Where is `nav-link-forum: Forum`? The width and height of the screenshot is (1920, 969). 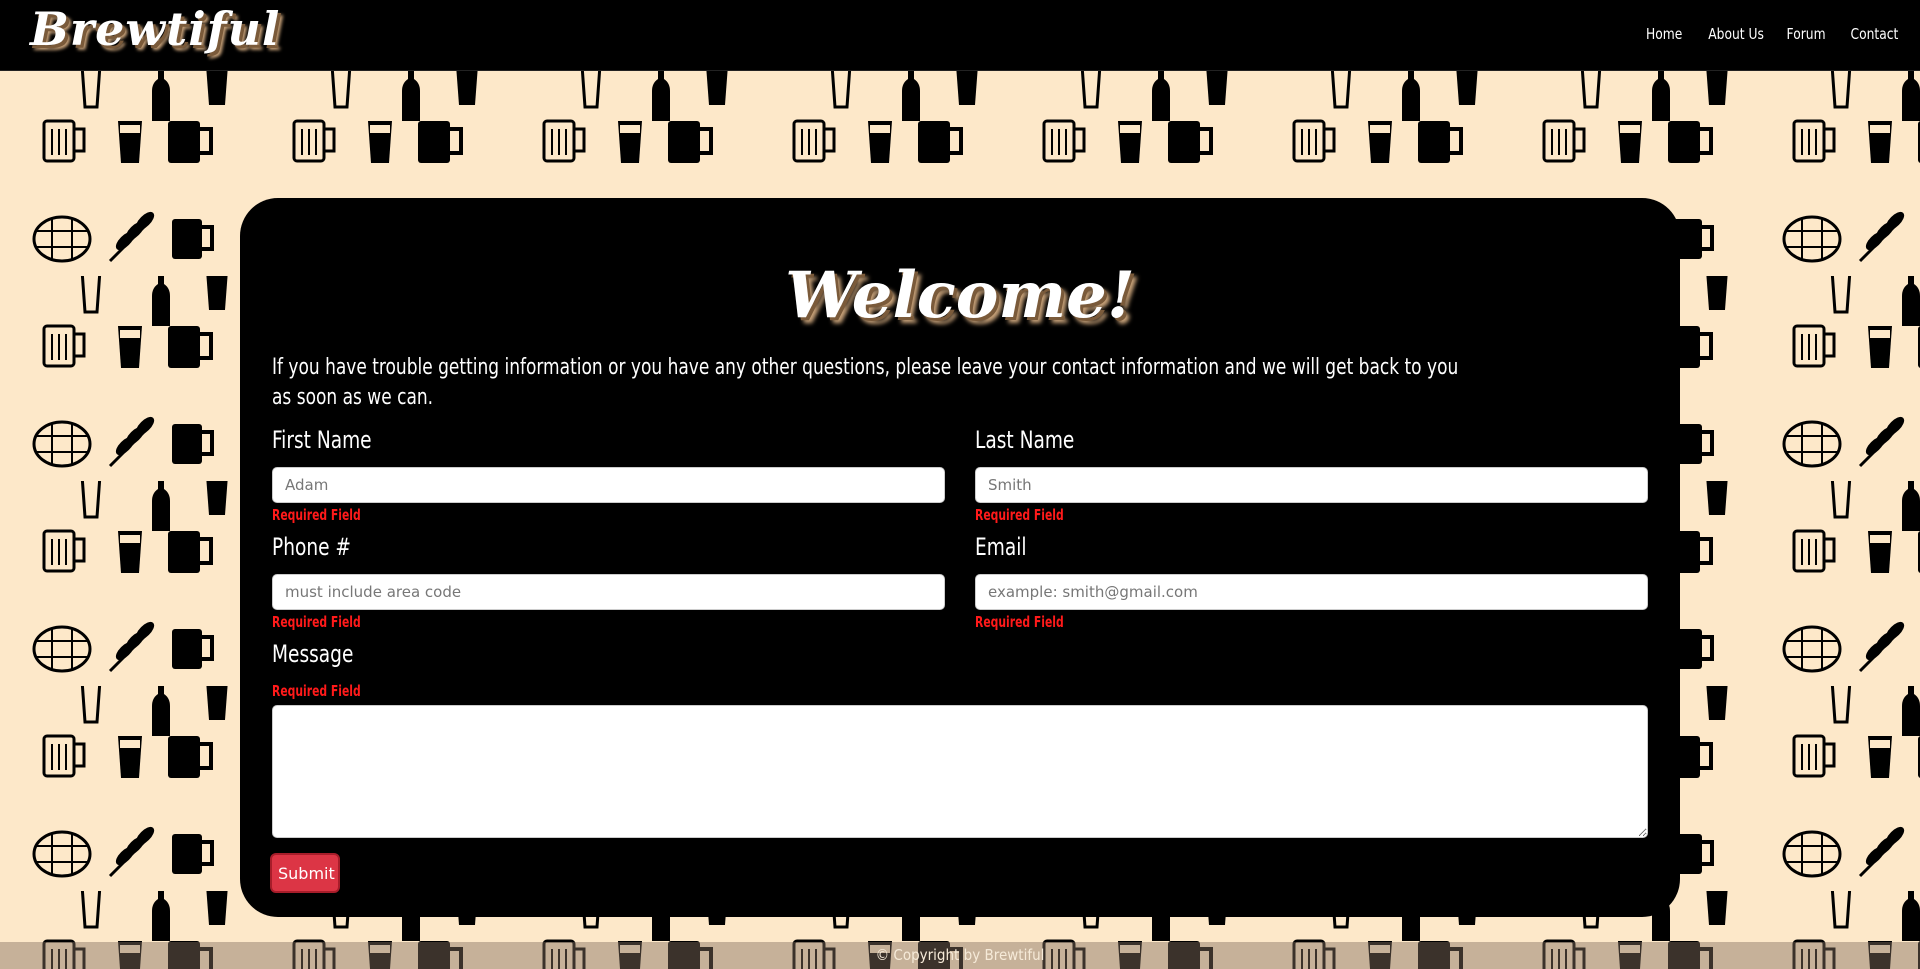 nav-link-forum: Forum is located at coordinates (1806, 34).